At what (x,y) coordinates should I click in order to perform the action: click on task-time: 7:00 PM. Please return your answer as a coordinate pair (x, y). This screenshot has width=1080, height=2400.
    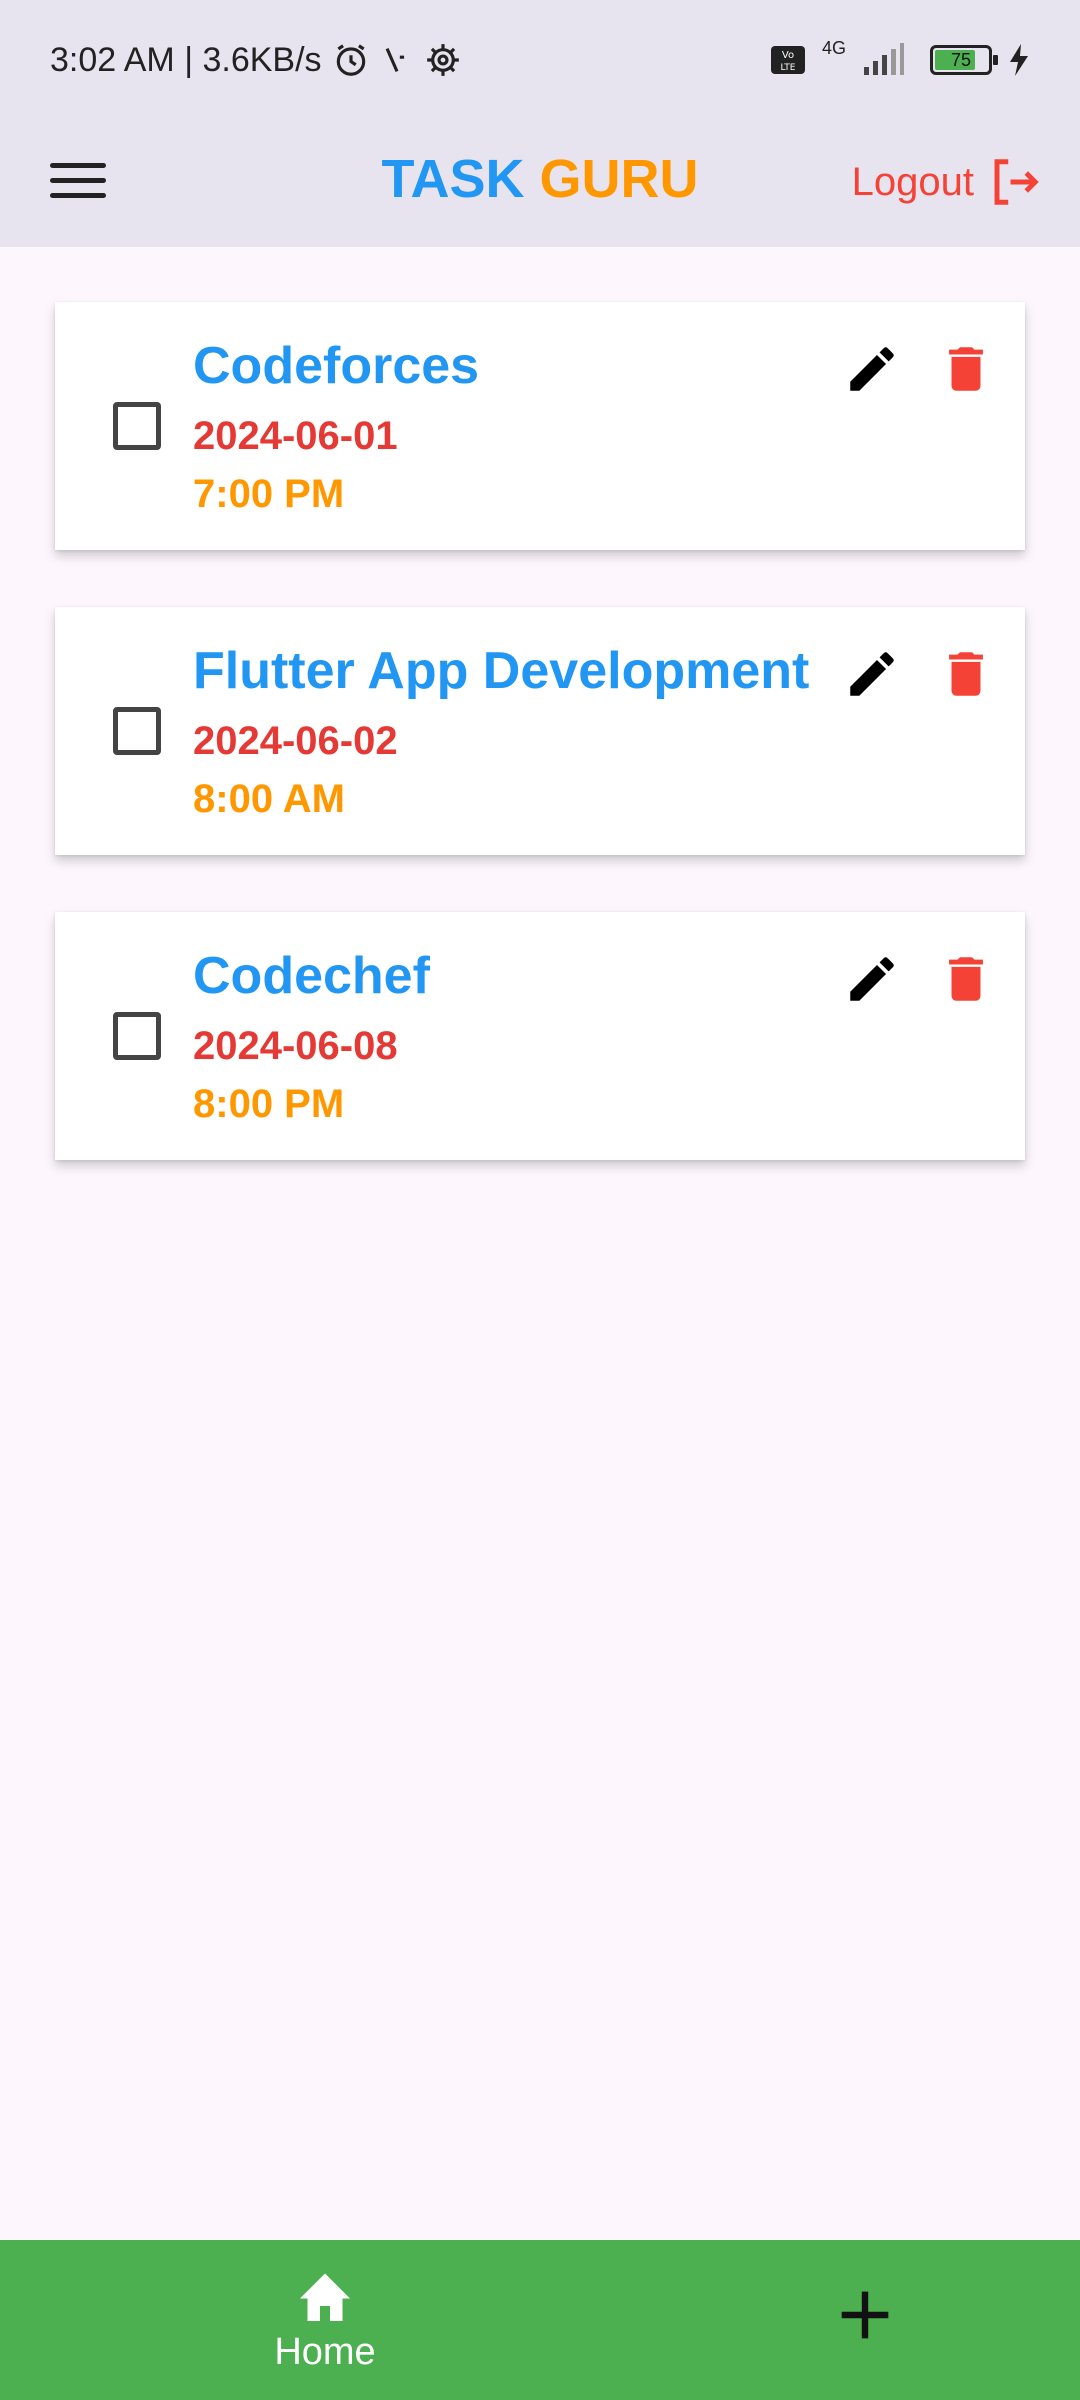
    Looking at the image, I should click on (269, 494).